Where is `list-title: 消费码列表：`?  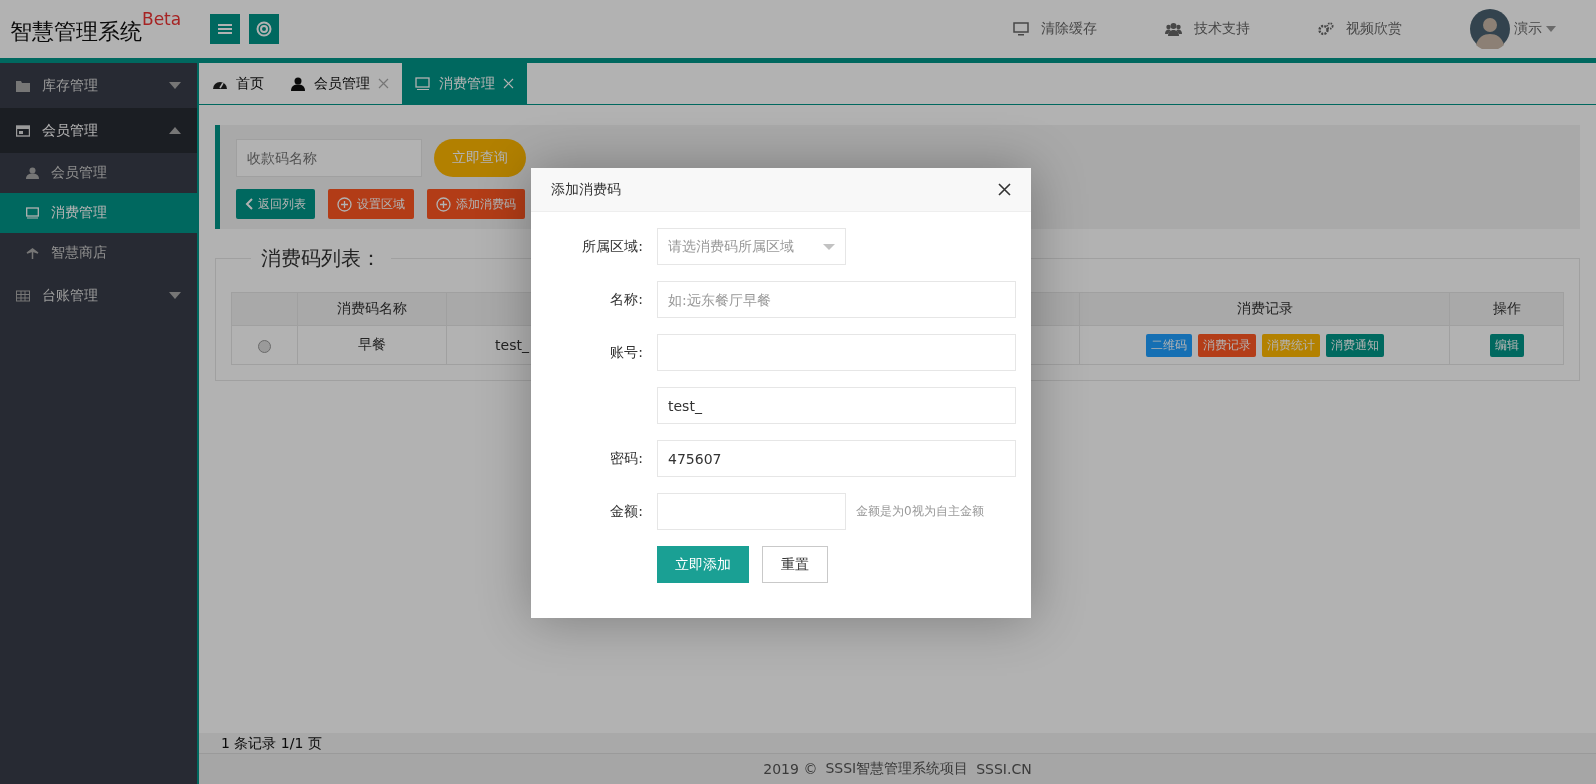
list-title: 消费码列表： is located at coordinates (321, 258).